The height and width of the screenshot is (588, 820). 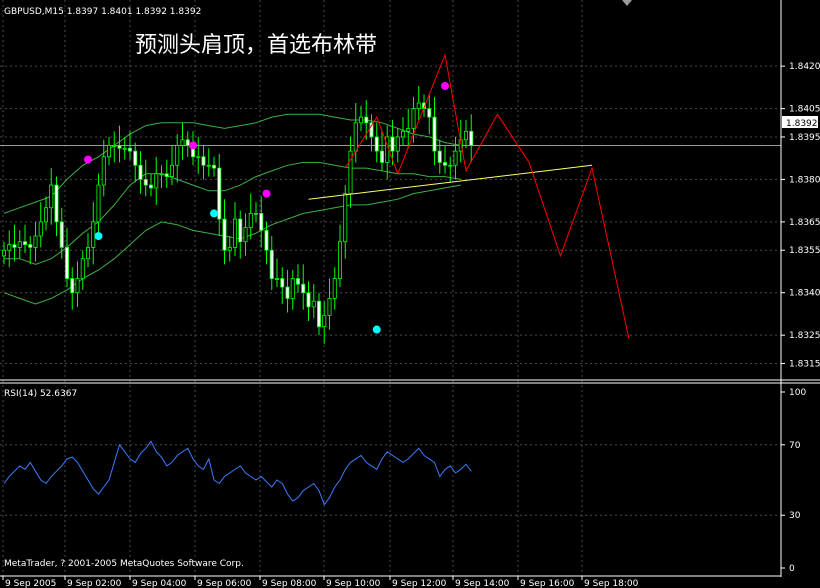 I want to click on scroll-arrow-icon, so click(x=627, y=3).